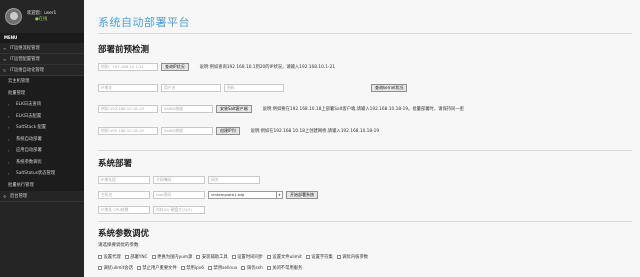  What do you see at coordinates (5, 59) in the screenshot?
I see `layers-icon: ≡` at bounding box center [5, 59].